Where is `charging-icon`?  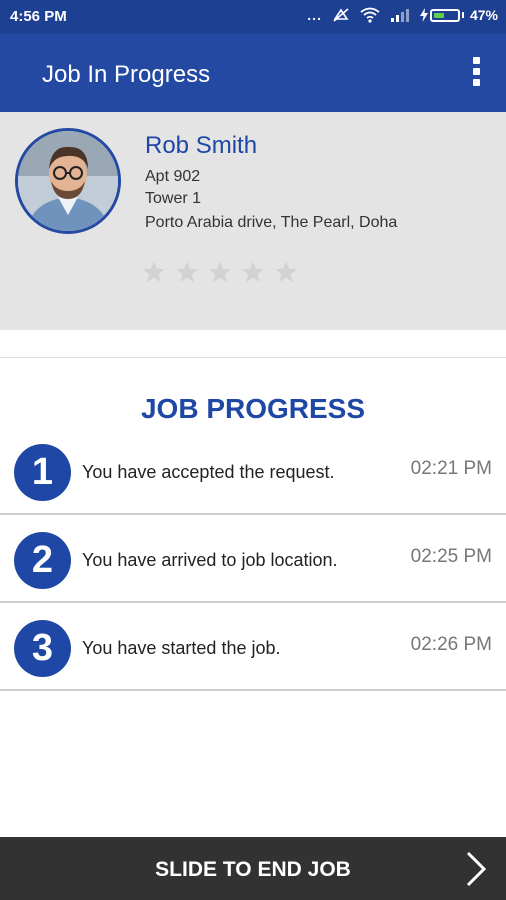
charging-icon is located at coordinates (423, 15).